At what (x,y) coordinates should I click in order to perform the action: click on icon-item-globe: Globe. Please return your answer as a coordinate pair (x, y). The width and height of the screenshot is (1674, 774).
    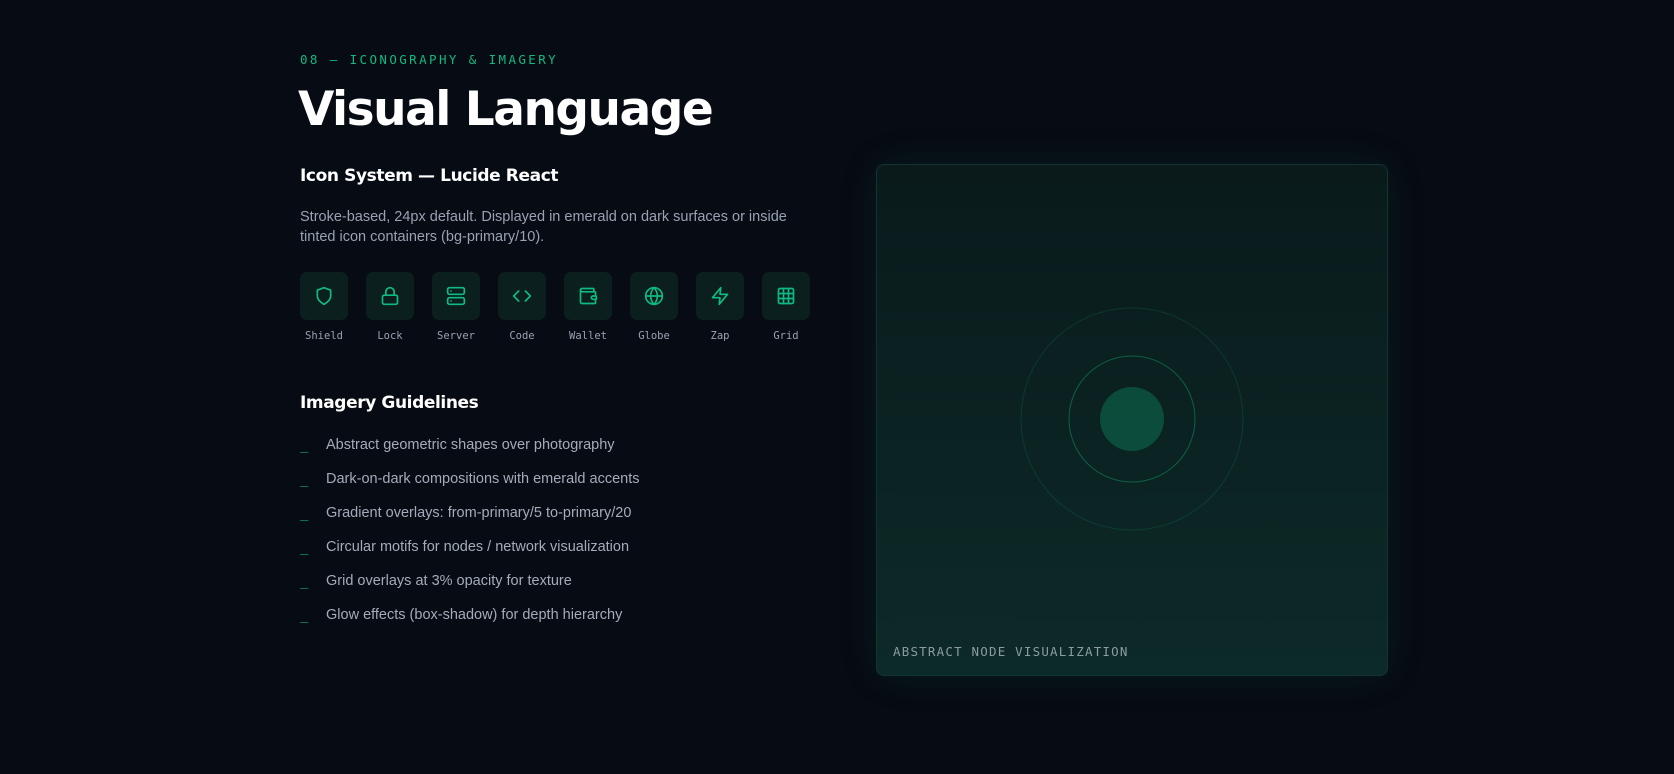
    Looking at the image, I should click on (654, 307).